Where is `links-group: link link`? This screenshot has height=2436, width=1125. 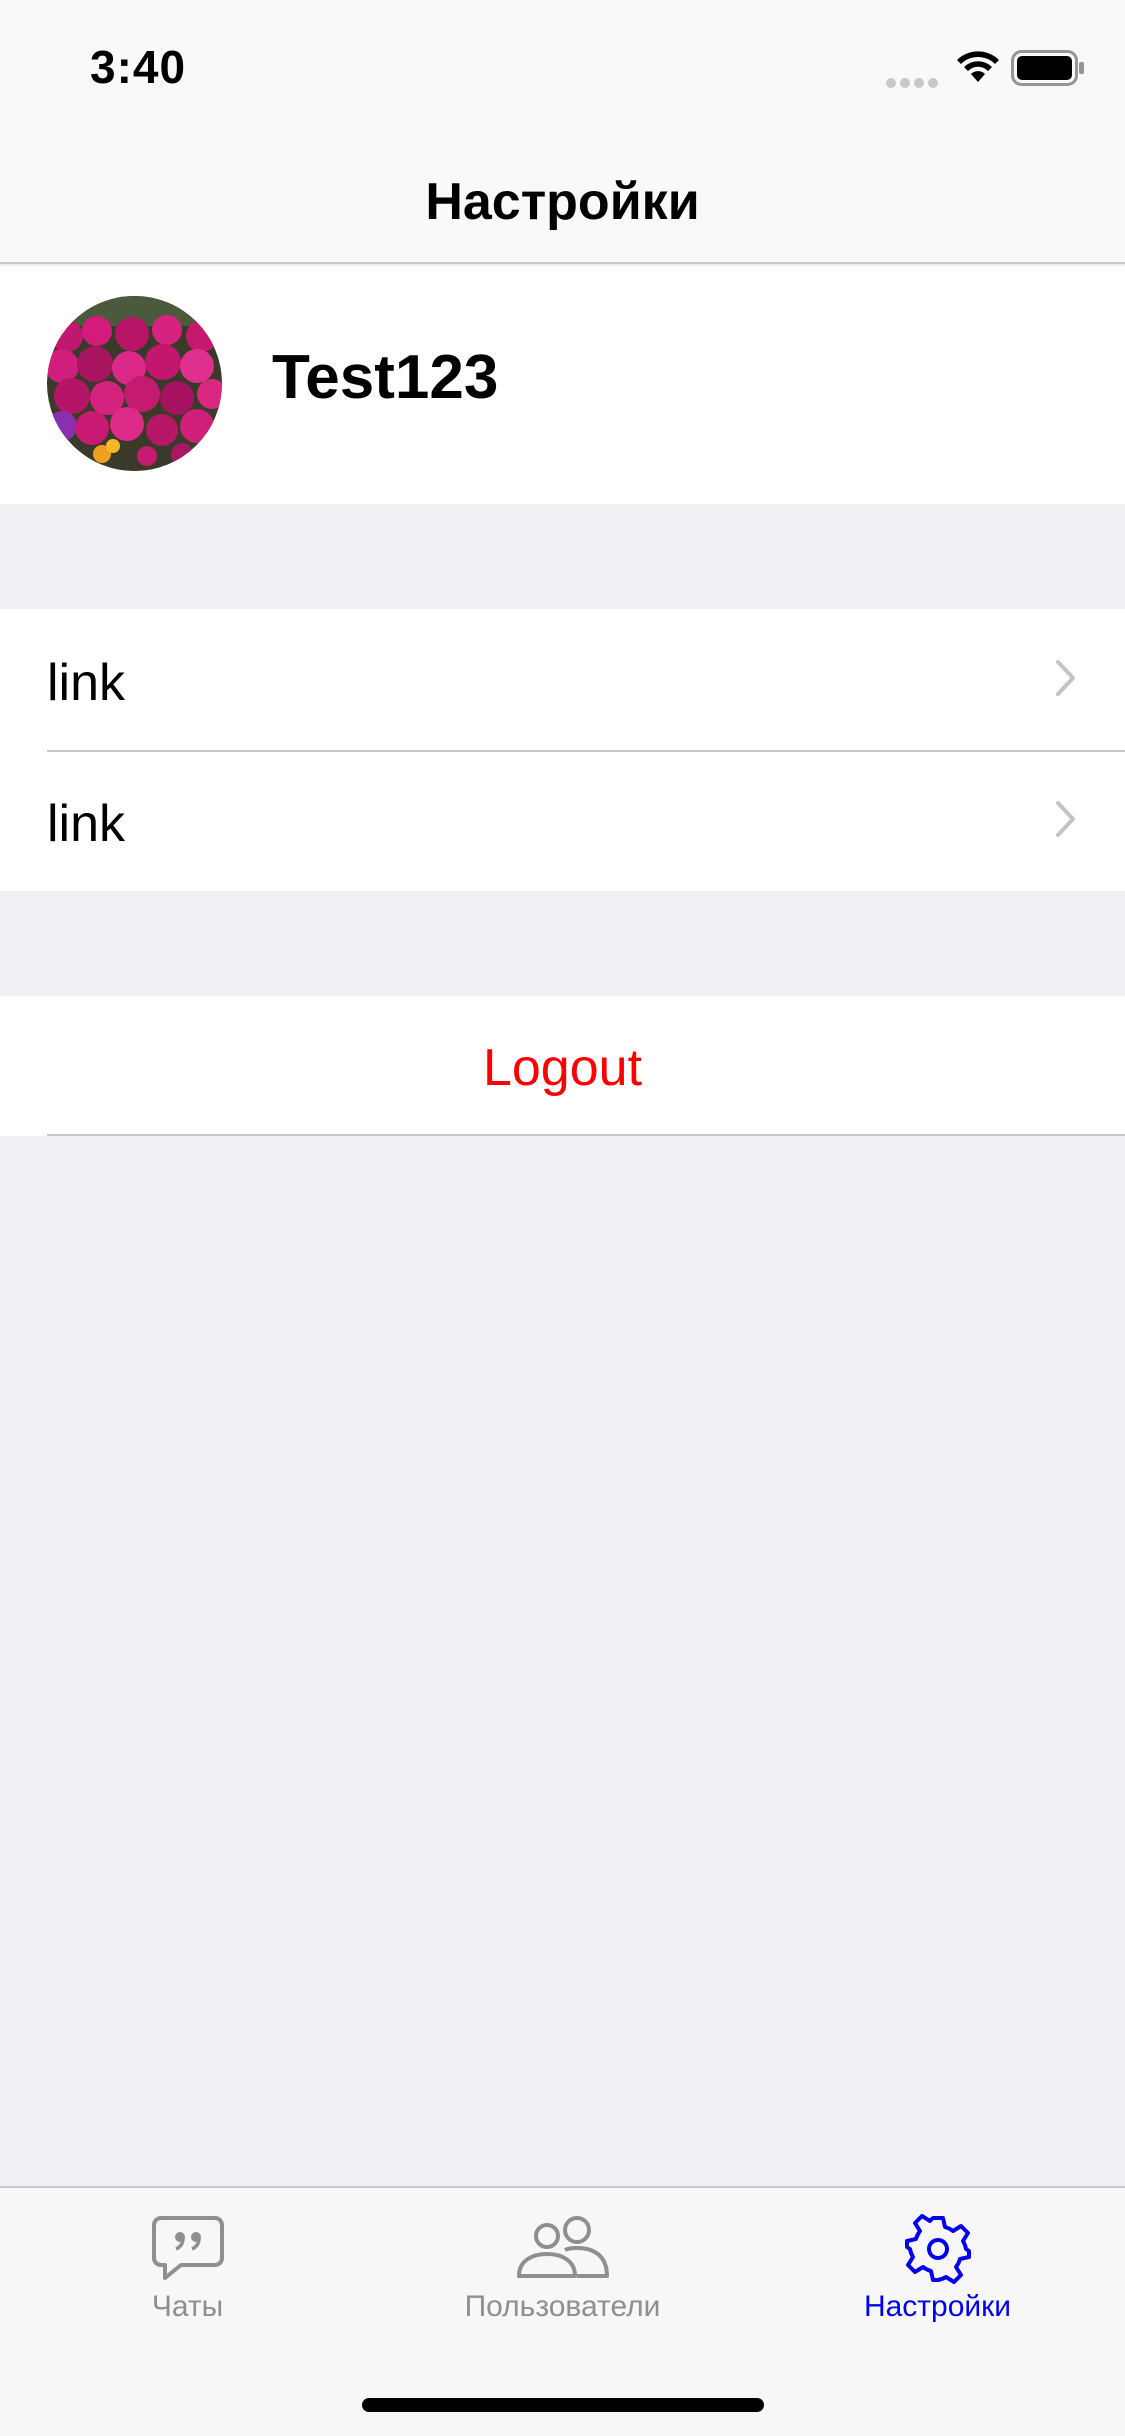
links-group: link link is located at coordinates (562, 750).